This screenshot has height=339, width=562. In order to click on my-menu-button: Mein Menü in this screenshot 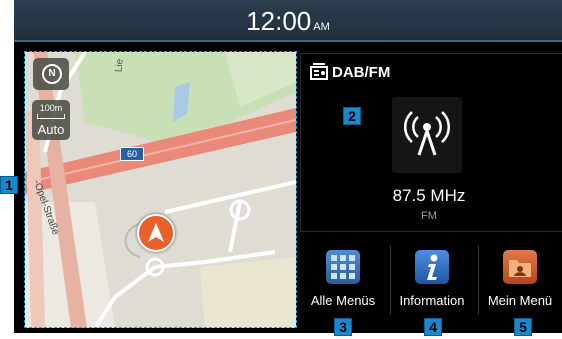, I will do `click(519, 282)`.